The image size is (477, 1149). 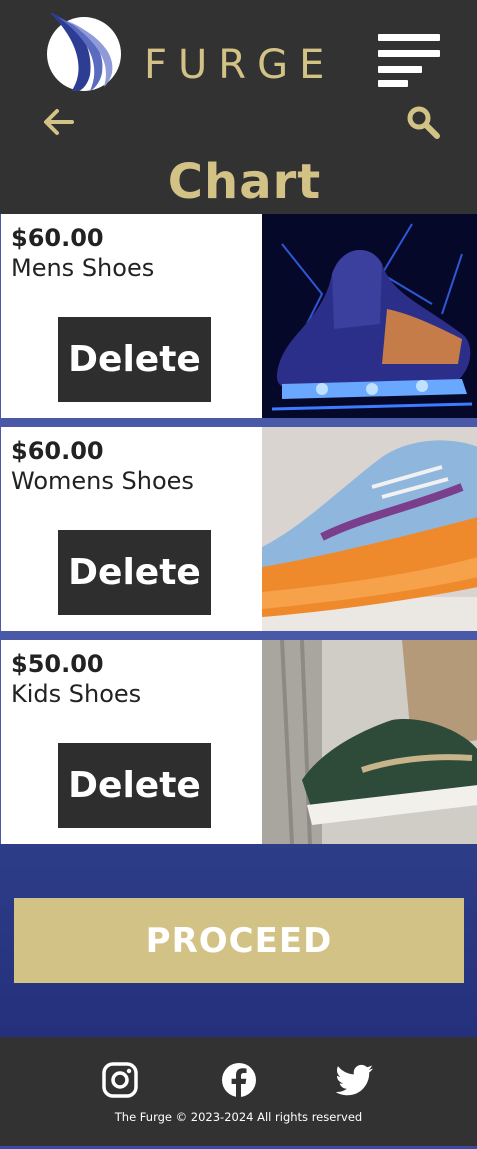 What do you see at coordinates (120, 1080) in the screenshot?
I see `instagram-icon` at bounding box center [120, 1080].